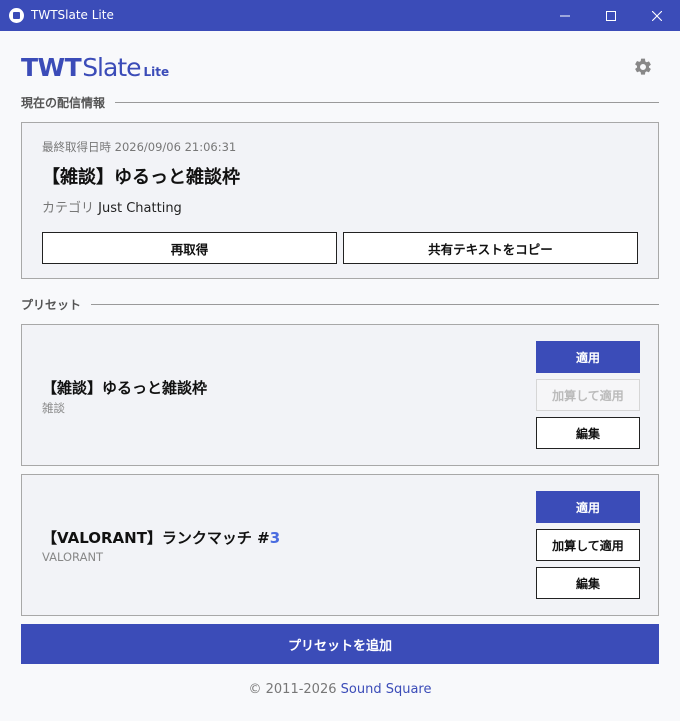 The height and width of the screenshot is (721, 680). Describe the element at coordinates (51, 304) in the screenshot. I see `presets-section-label: プリセット` at that location.